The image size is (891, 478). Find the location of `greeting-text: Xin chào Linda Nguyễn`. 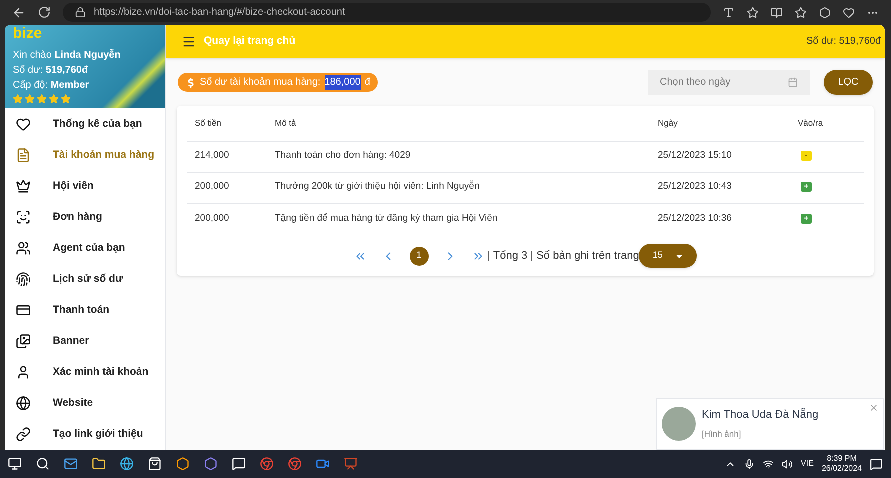

greeting-text: Xin chào Linda Nguyễn is located at coordinates (67, 55).